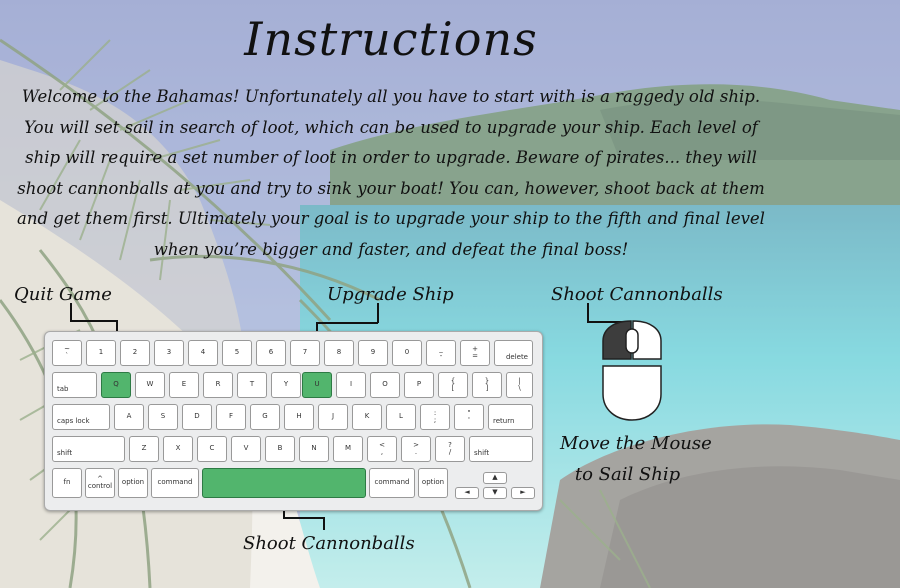  Describe the element at coordinates (329, 543) in the screenshot. I see `shoot-cannonballs-keyboard-label: Shoot Cannonballs` at that location.